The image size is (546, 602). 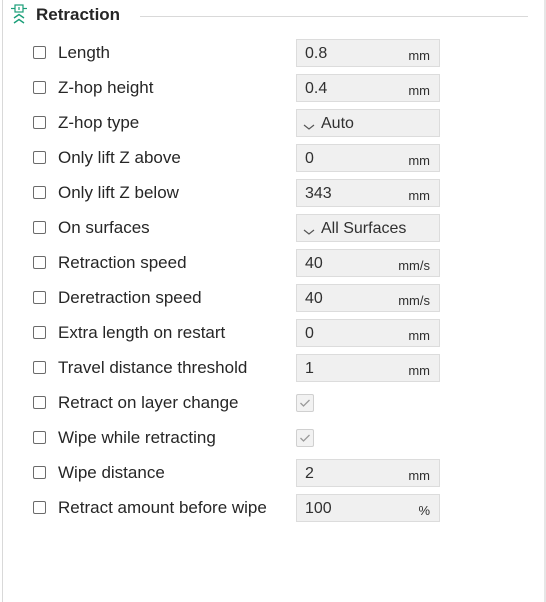 What do you see at coordinates (99, 122) in the screenshot?
I see `setting-label: Z-hop type` at bounding box center [99, 122].